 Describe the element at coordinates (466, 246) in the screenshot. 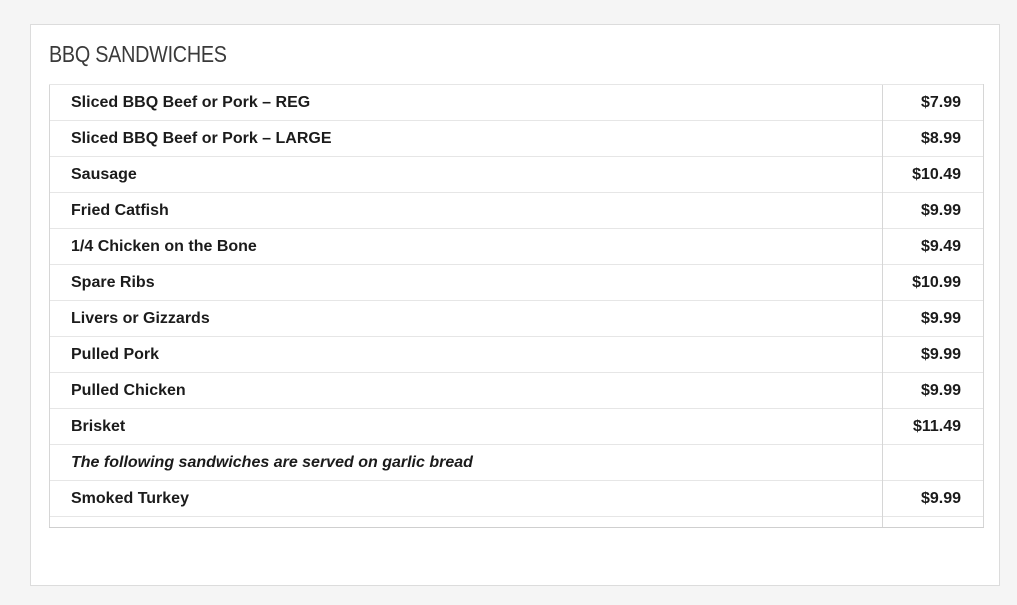

I see `item-name: 1/4 Chicken on the Bone` at that location.